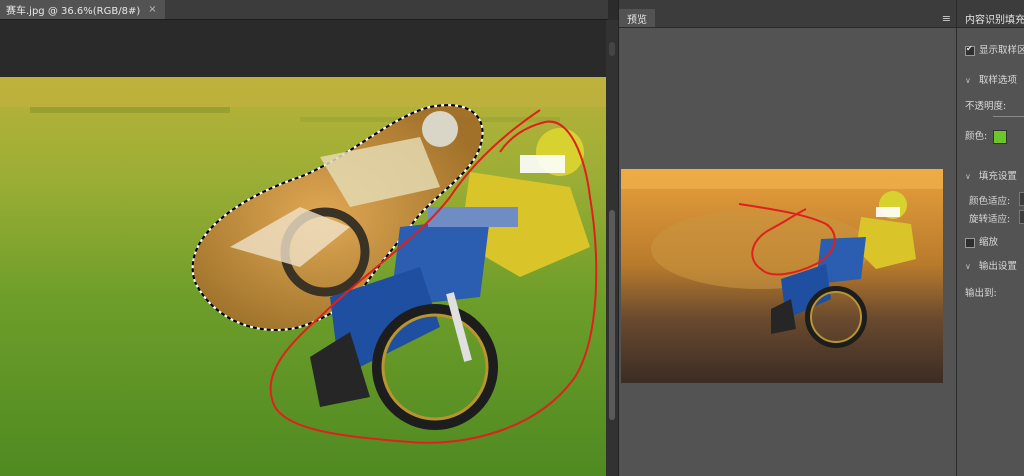  I want to click on opacity-slider, so click(1008, 116).